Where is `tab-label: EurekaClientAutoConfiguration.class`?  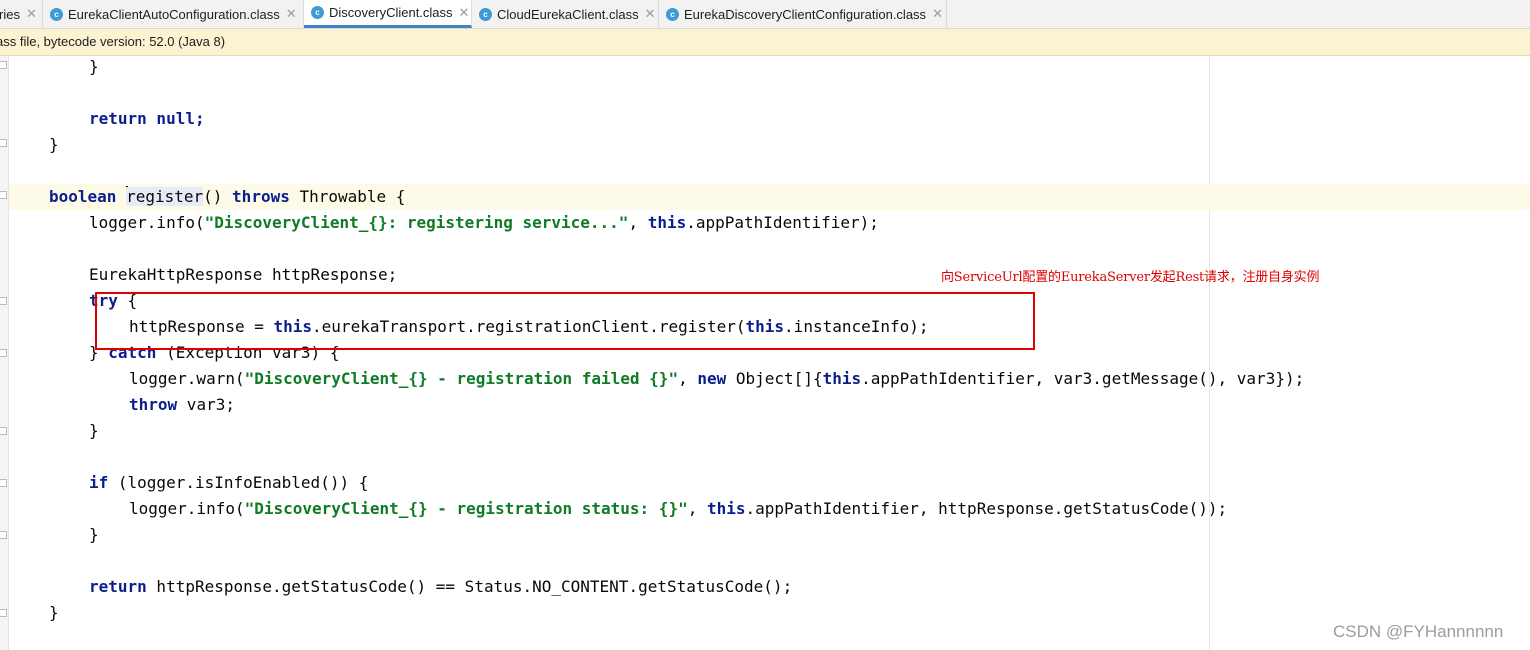
tab-label: EurekaClientAutoConfiguration.class is located at coordinates (174, 14).